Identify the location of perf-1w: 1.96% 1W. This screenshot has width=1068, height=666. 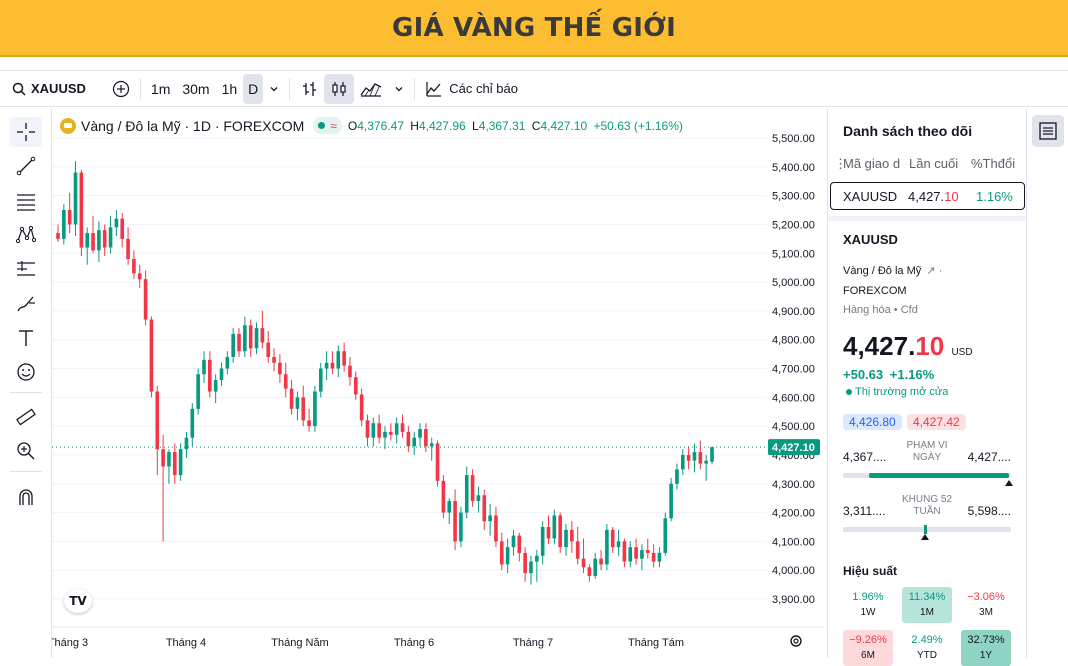
(868, 605).